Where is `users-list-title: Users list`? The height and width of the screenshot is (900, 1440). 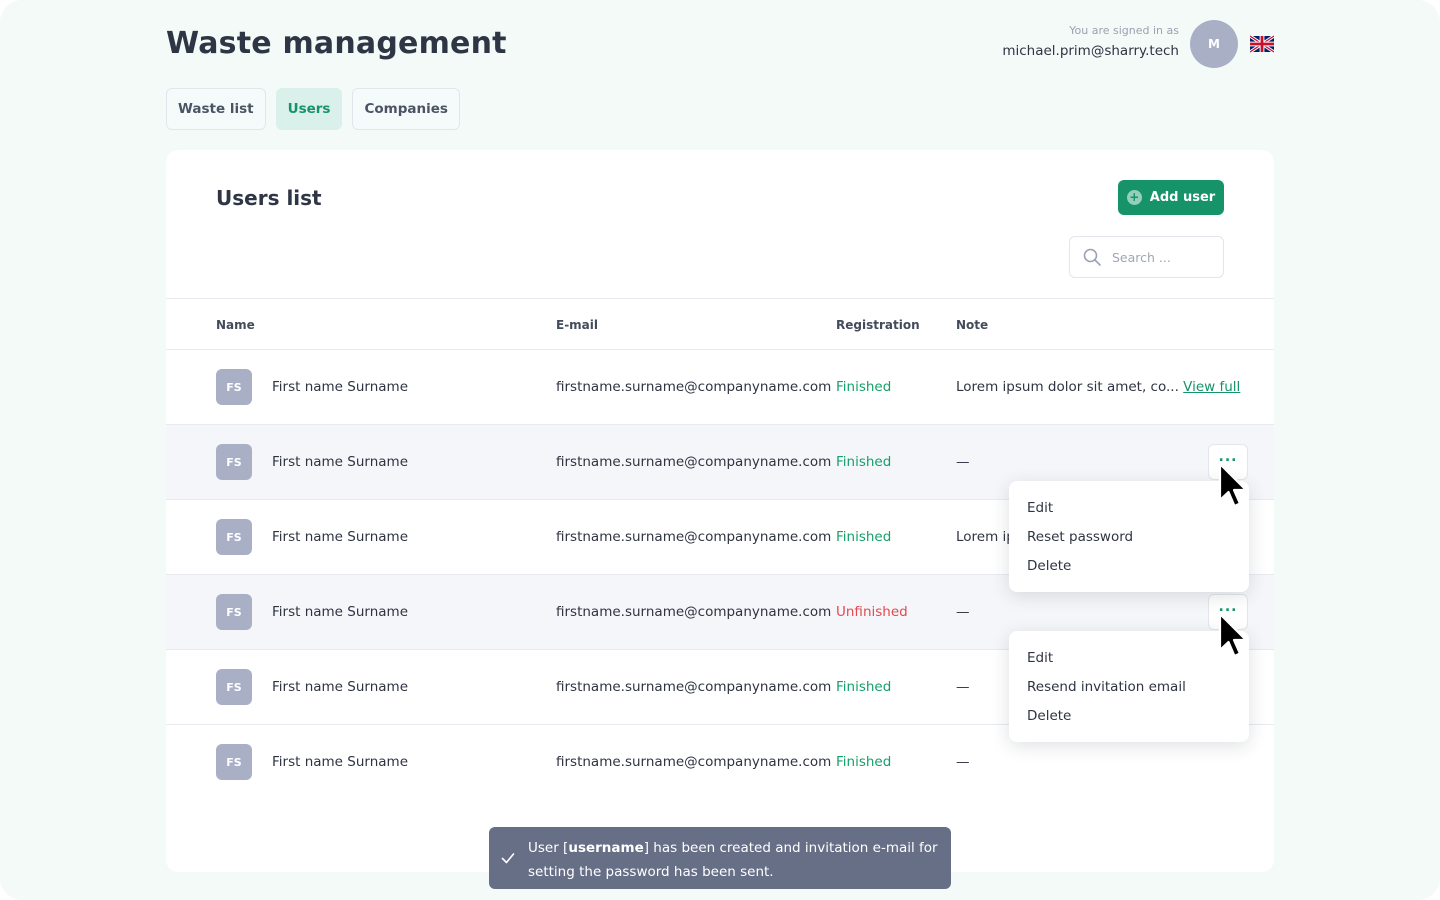
users-list-title: Users list is located at coordinates (269, 198).